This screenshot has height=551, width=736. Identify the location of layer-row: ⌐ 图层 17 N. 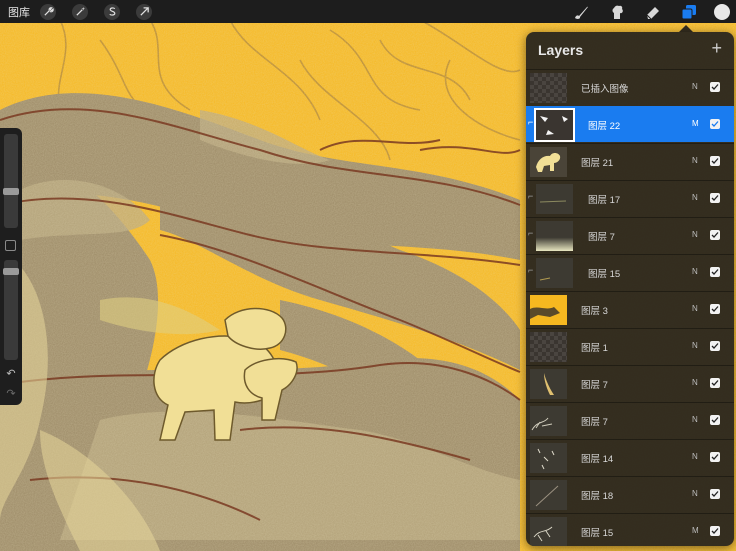
(630, 198).